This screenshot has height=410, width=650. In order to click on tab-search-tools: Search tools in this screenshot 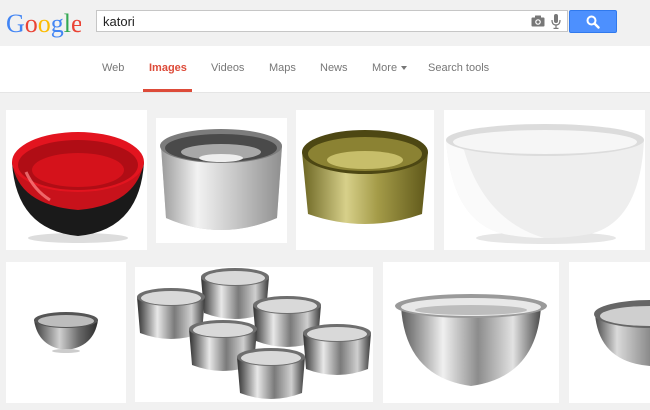, I will do `click(458, 68)`.